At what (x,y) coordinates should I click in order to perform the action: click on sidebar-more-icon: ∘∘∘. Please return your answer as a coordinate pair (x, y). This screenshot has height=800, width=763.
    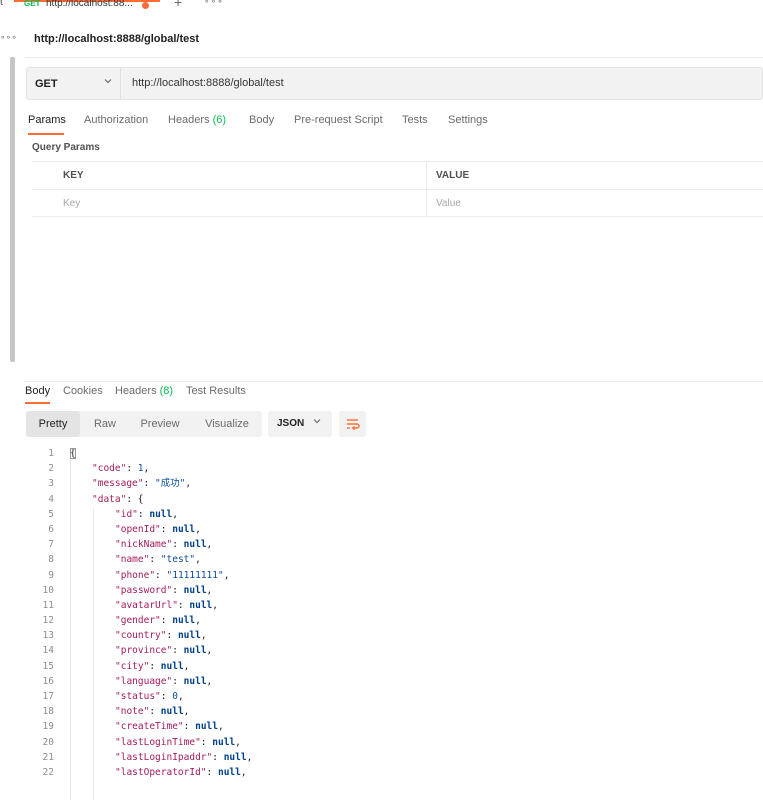
    Looking at the image, I should click on (8, 37).